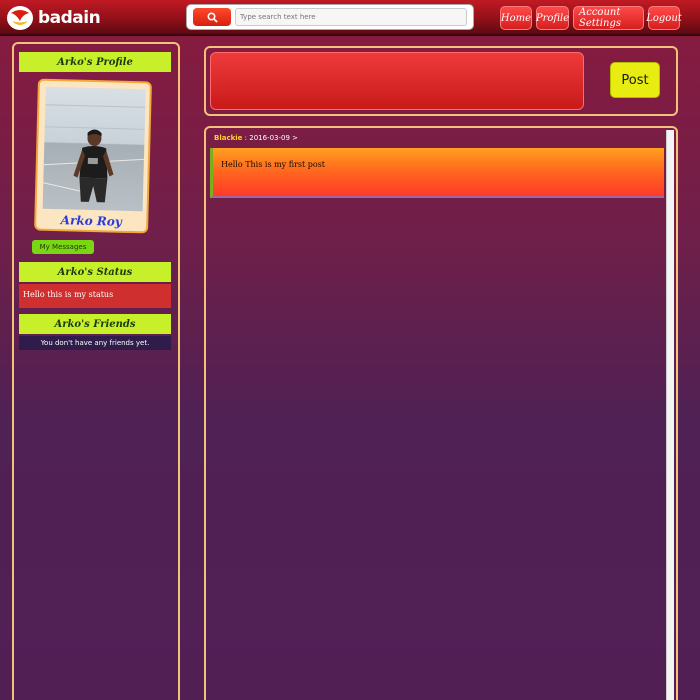 The width and height of the screenshot is (700, 700). What do you see at coordinates (437, 173) in the screenshot?
I see `post-card: Hello This is my first post` at bounding box center [437, 173].